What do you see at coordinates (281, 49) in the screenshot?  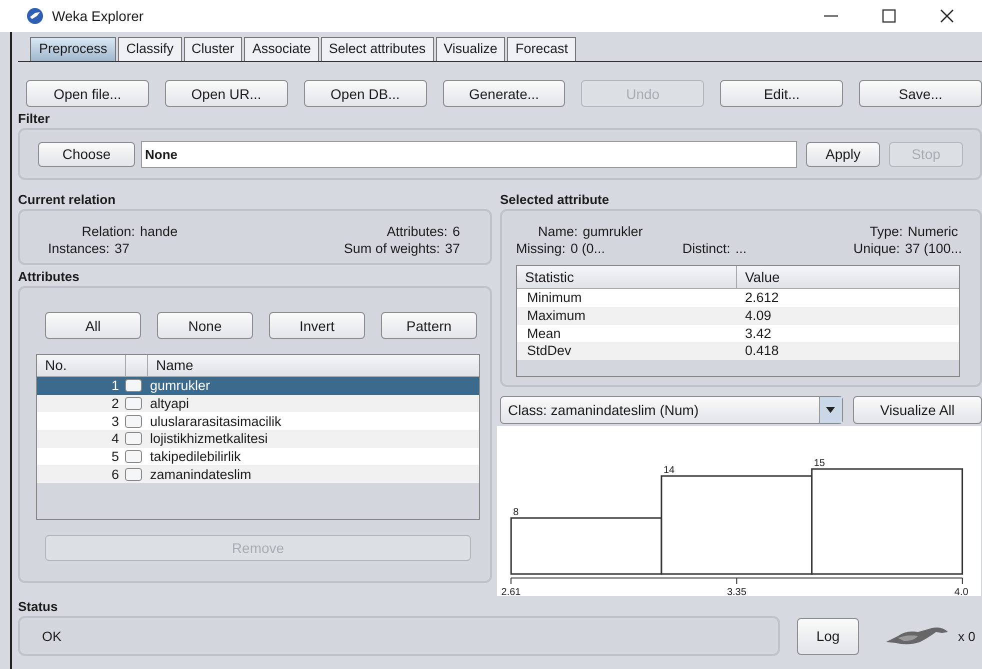 I see `tab: Associate` at bounding box center [281, 49].